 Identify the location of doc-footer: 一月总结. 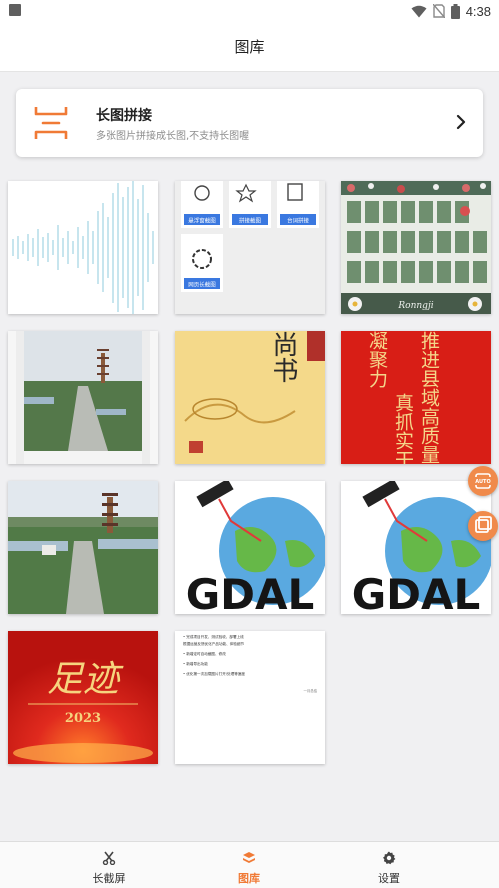
(310, 690).